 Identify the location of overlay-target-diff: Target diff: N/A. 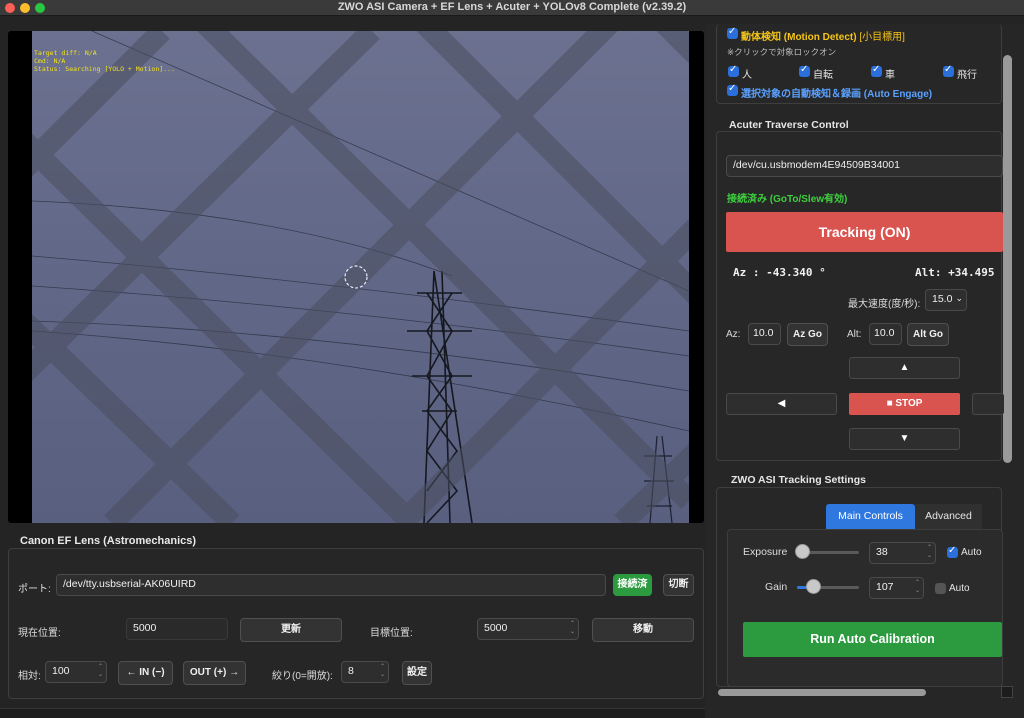
(65, 53).